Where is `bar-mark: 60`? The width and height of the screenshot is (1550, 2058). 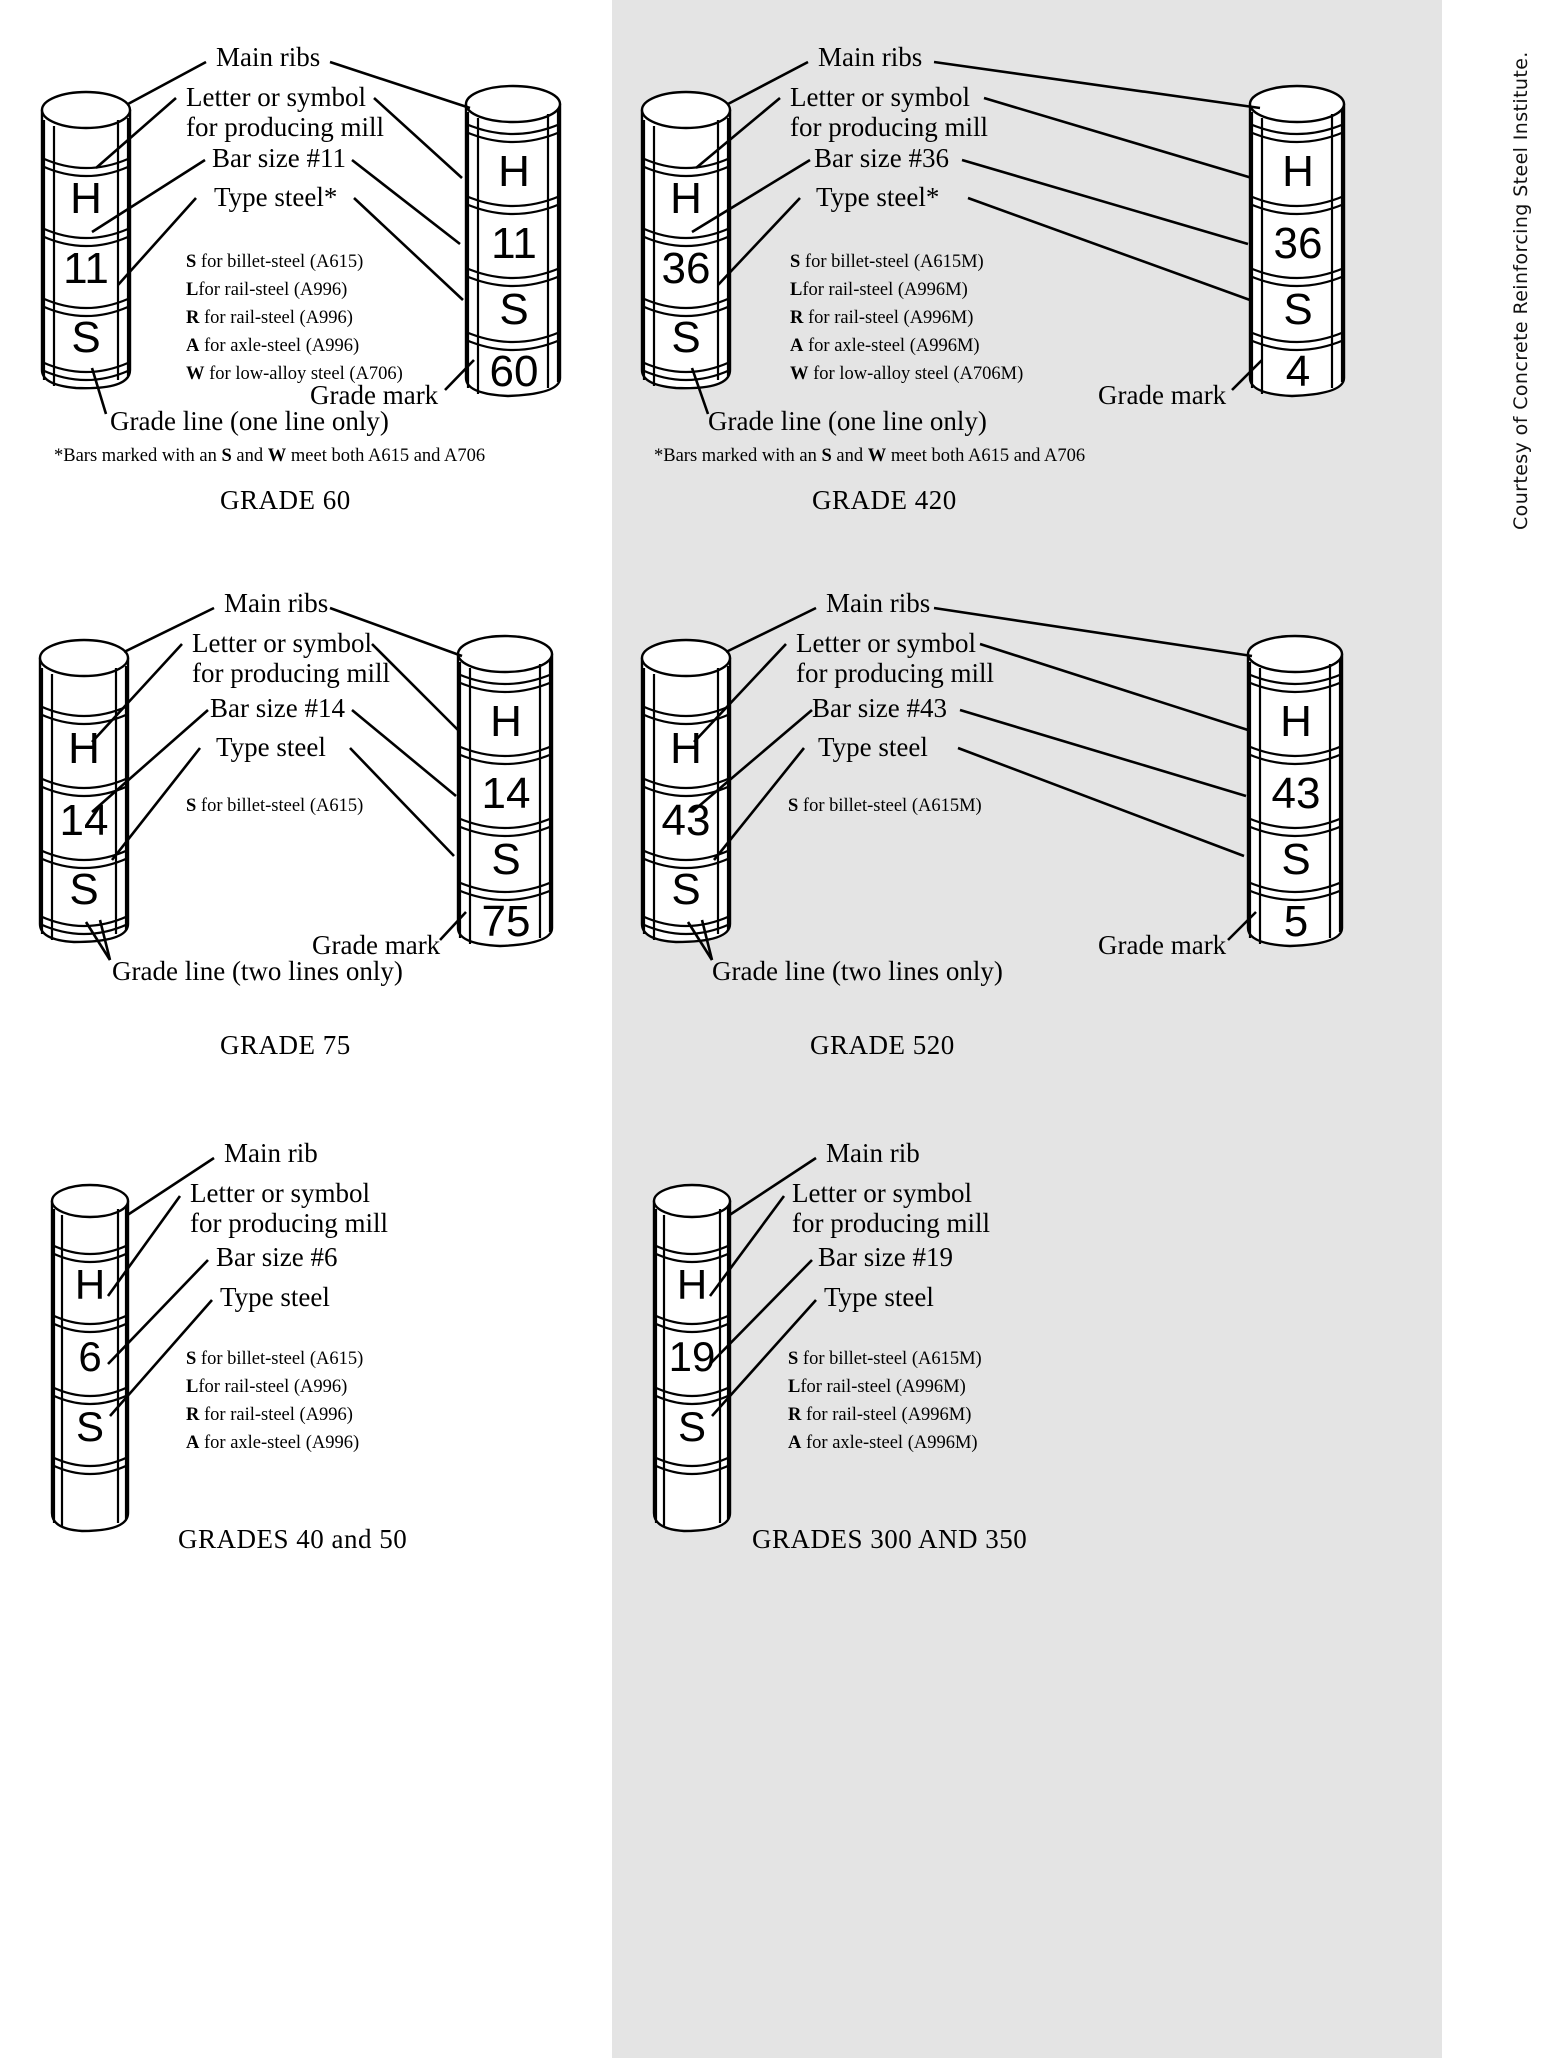 bar-mark: 60 is located at coordinates (514, 371).